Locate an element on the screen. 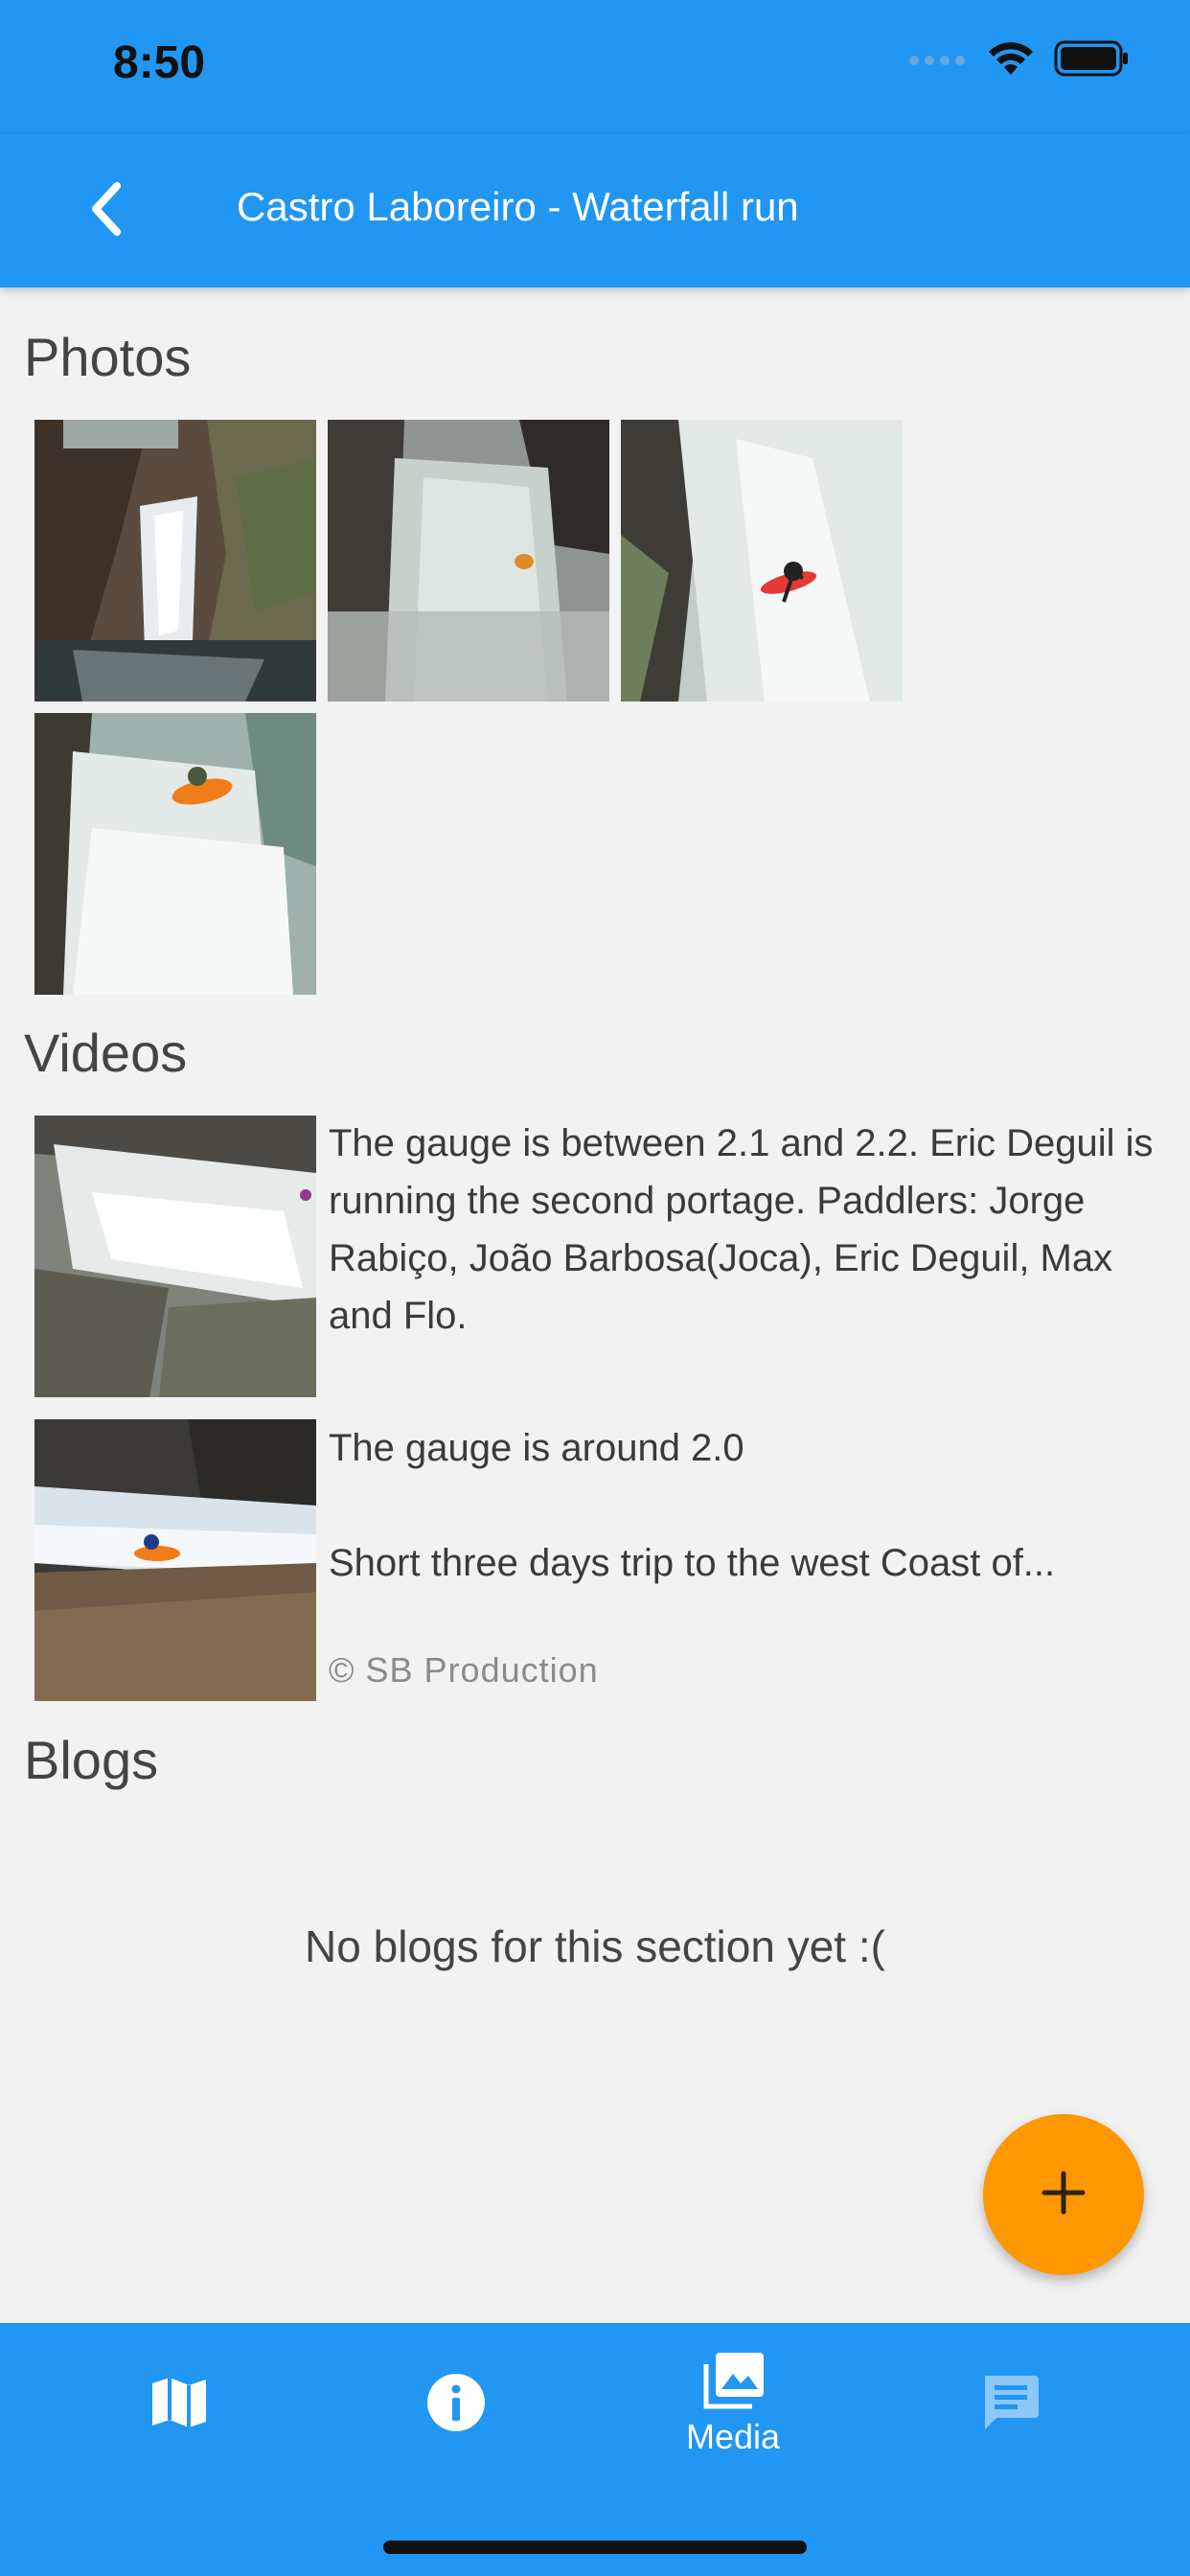 The image size is (1190, 2576). blogs-heading: Blogs is located at coordinates (91, 1760).